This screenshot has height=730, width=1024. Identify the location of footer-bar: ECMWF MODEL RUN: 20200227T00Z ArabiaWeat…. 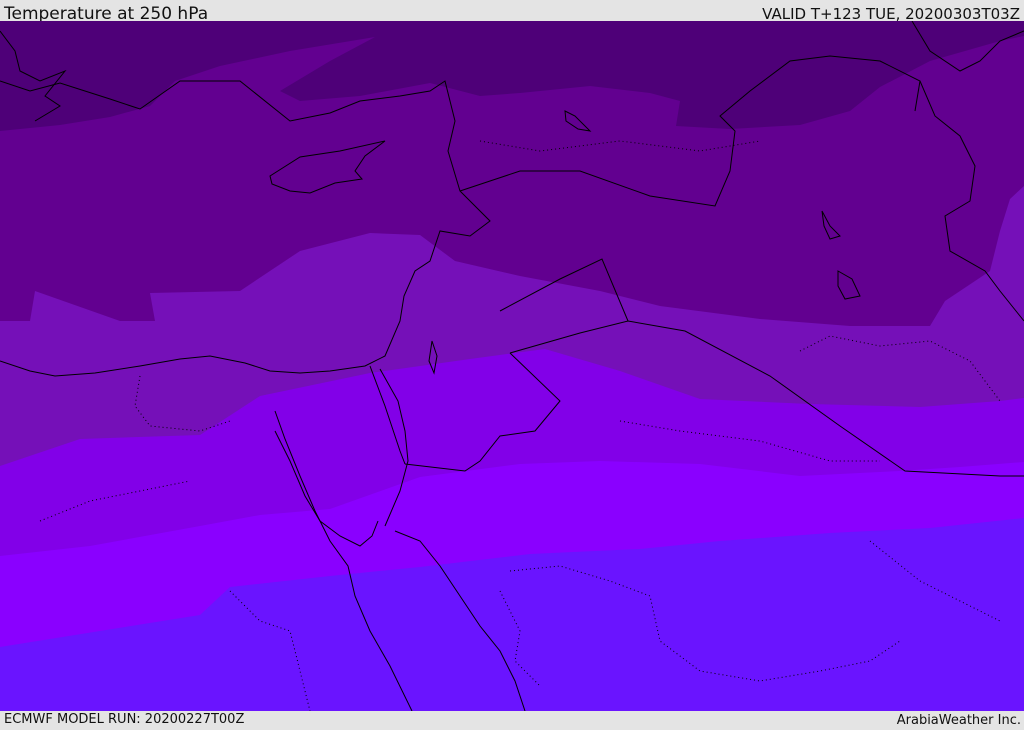
(512, 720).